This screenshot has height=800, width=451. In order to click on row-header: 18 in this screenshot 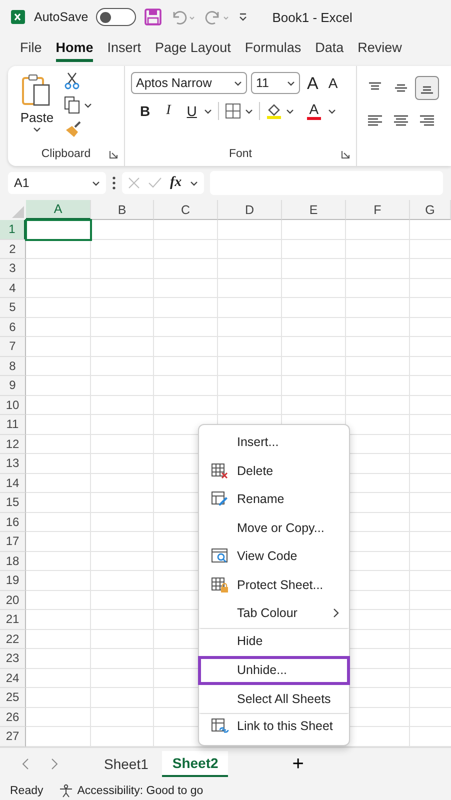, I will do `click(13, 561)`.